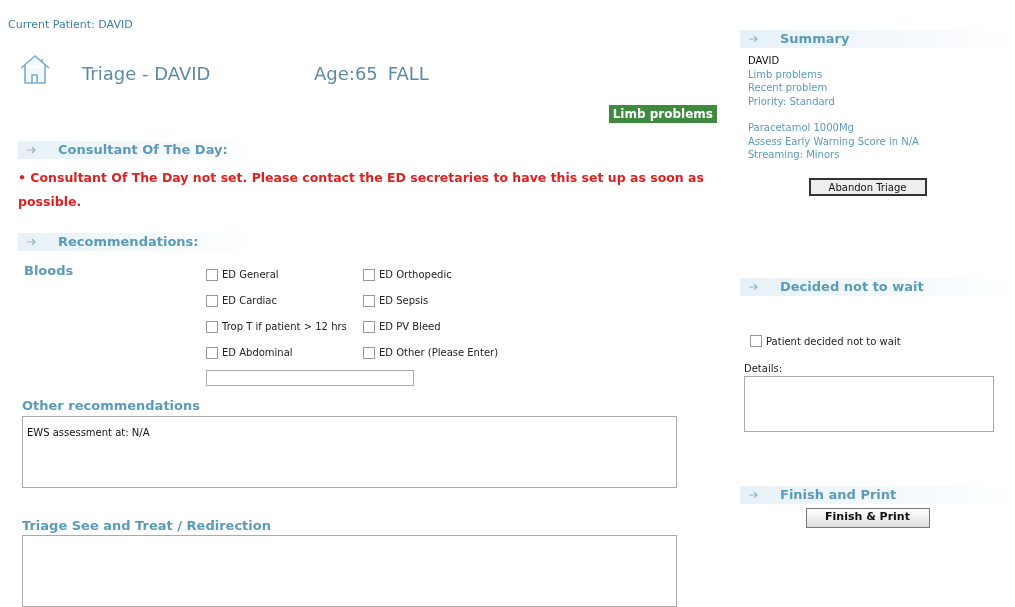 The width and height of the screenshot is (1015, 607). What do you see at coordinates (834, 141) in the screenshot?
I see `summary-line: Assess Early Warning Score in N/A` at bounding box center [834, 141].